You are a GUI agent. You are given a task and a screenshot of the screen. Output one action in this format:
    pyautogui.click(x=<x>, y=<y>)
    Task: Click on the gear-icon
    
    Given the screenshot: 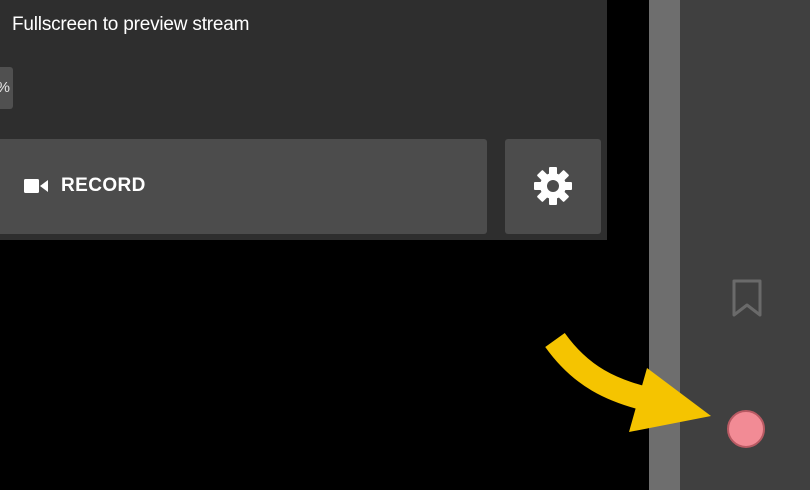 What is the action you would take?
    pyautogui.click(x=553, y=186)
    